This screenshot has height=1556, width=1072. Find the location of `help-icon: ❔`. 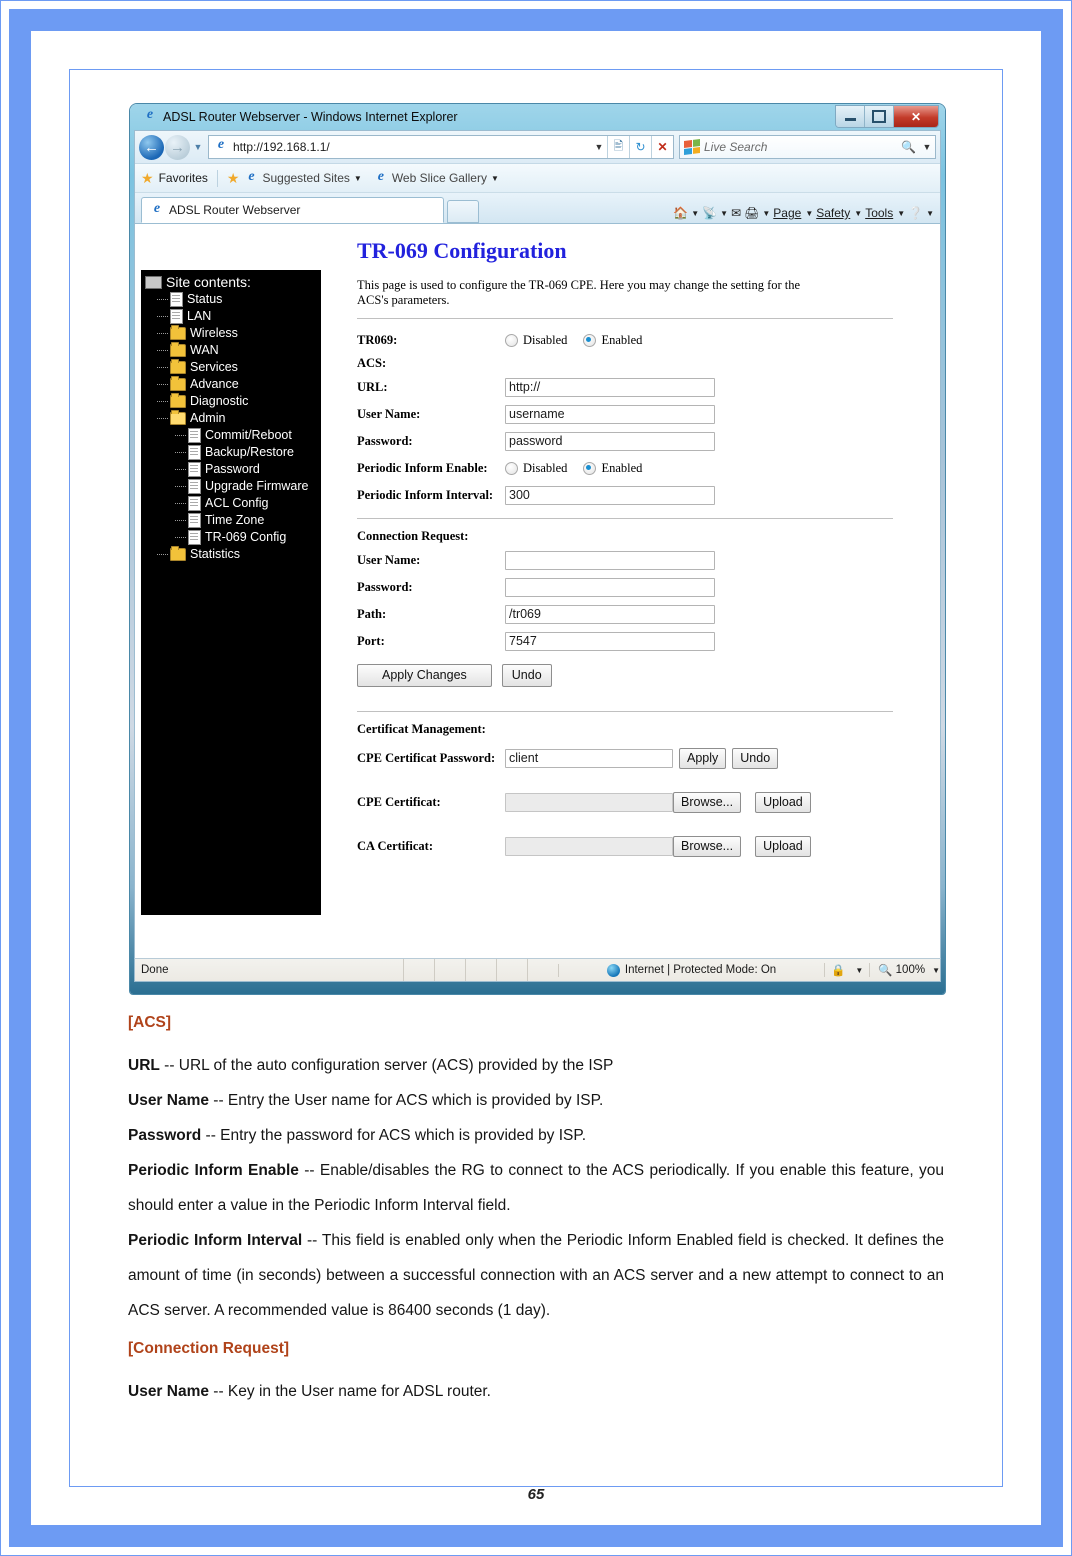

help-icon: ❔ is located at coordinates (915, 213).